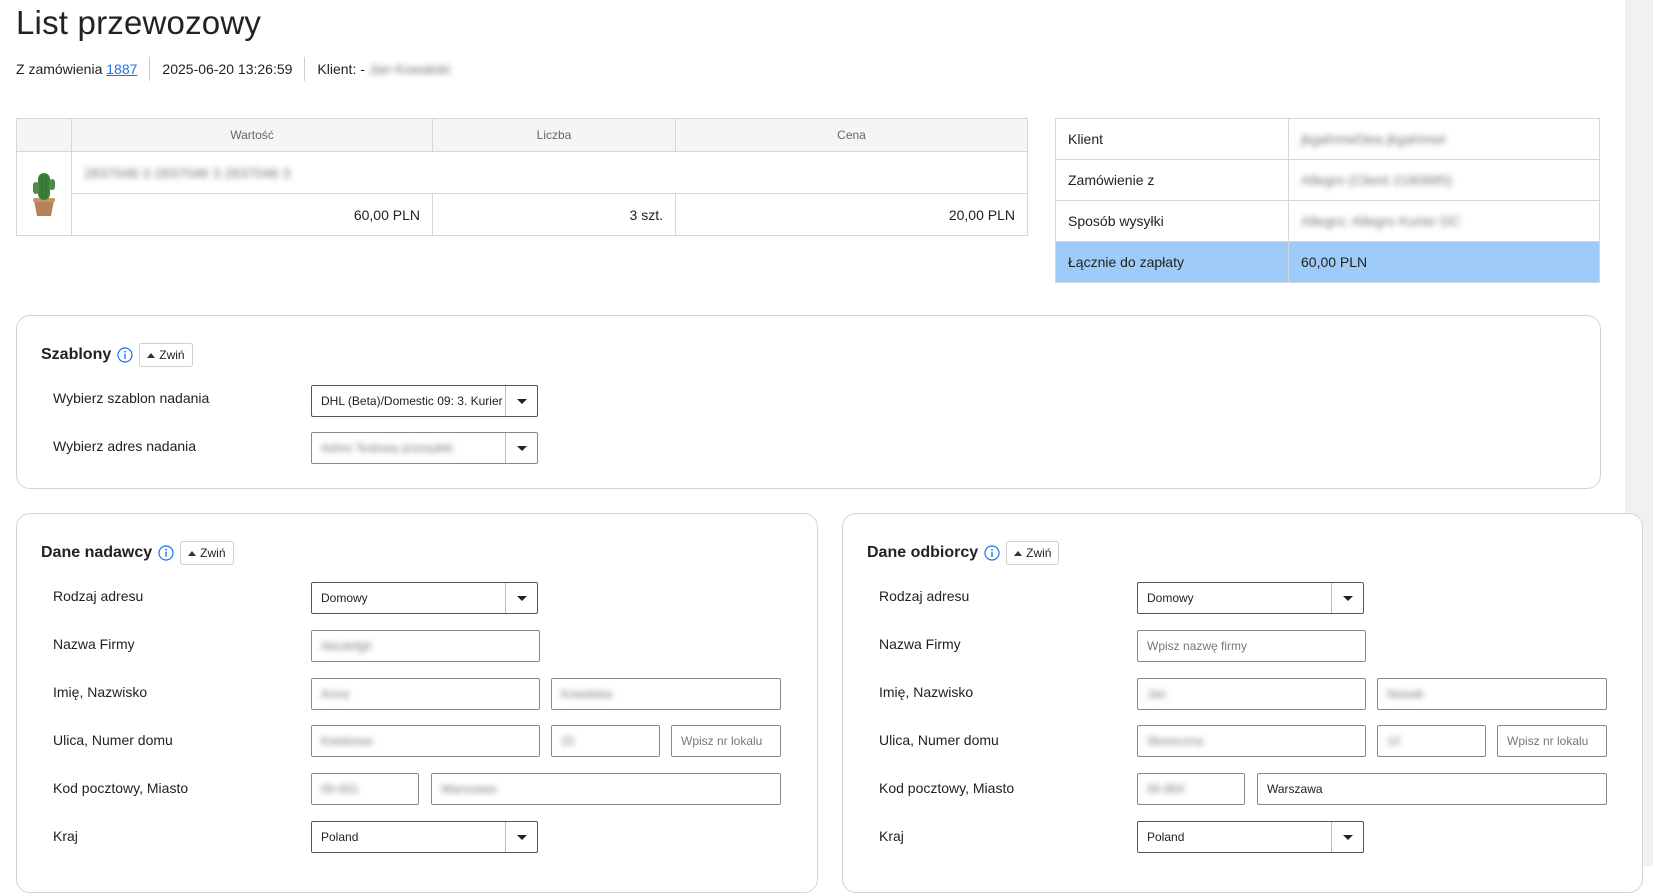 This screenshot has height=893, width=1653. Describe the element at coordinates (100, 692) in the screenshot. I see `sender-name-label: Imię, Nazwisko` at that location.